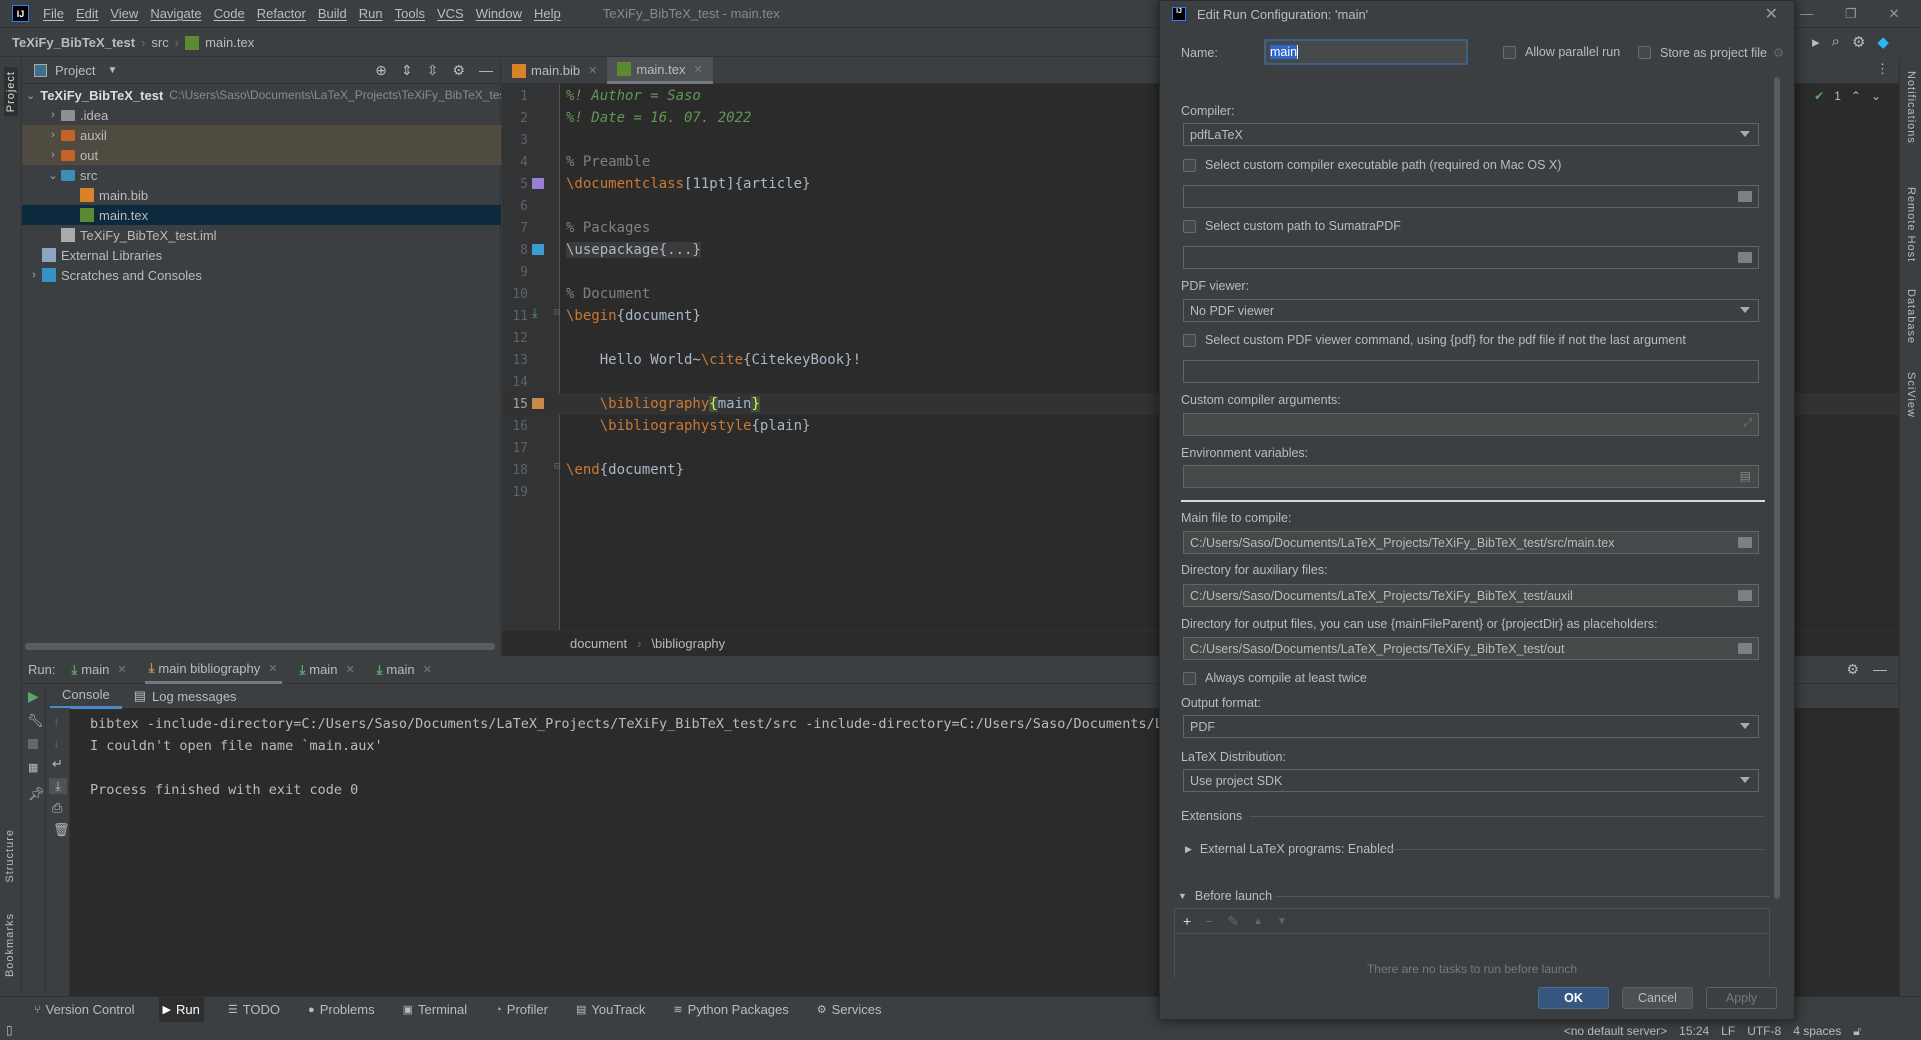 The image size is (1921, 1040). What do you see at coordinates (660, 70) in the screenshot?
I see `tab-main-tex: main.tex ✕` at bounding box center [660, 70].